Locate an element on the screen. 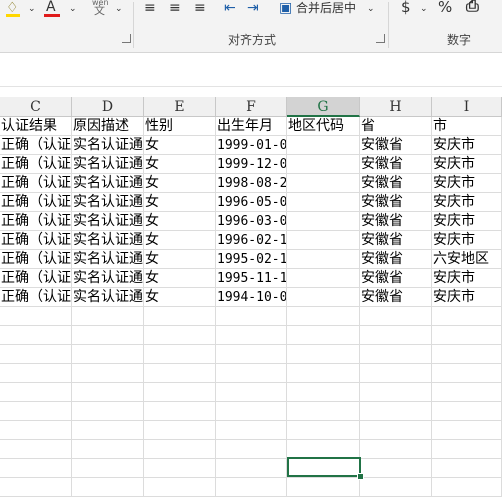 This screenshot has width=502, height=497. table-cell: 1994-10-0 is located at coordinates (251, 297).